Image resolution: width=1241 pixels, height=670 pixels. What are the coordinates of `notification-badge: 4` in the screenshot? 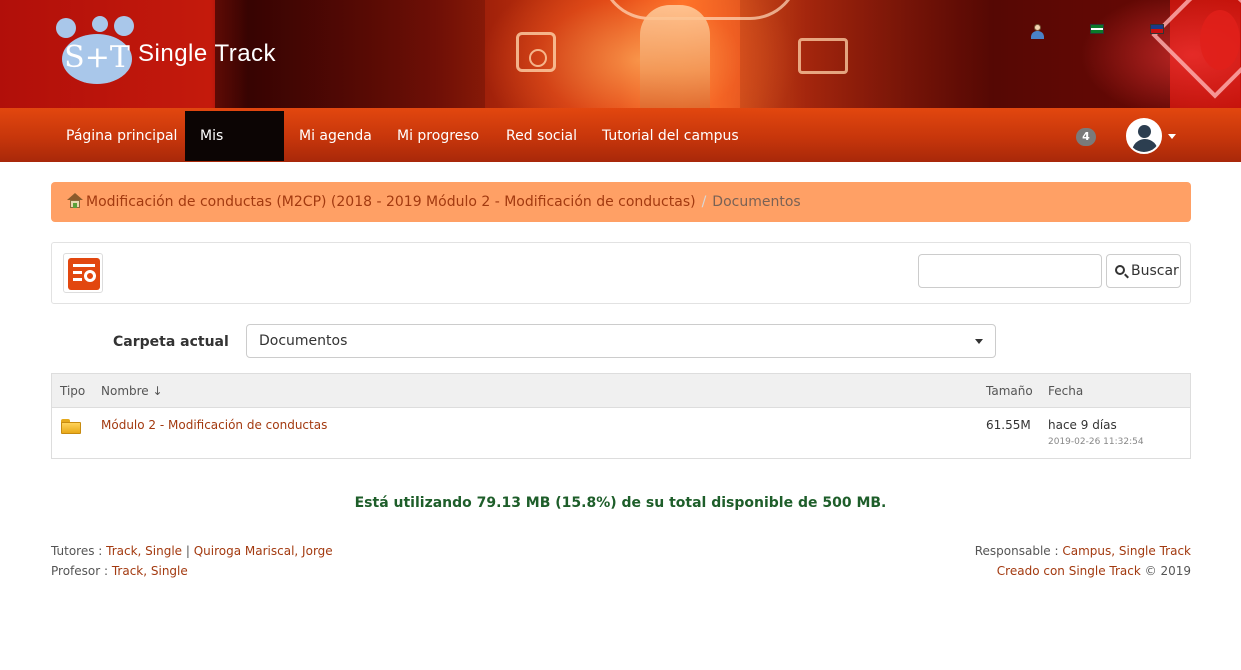 It's located at (1086, 137).